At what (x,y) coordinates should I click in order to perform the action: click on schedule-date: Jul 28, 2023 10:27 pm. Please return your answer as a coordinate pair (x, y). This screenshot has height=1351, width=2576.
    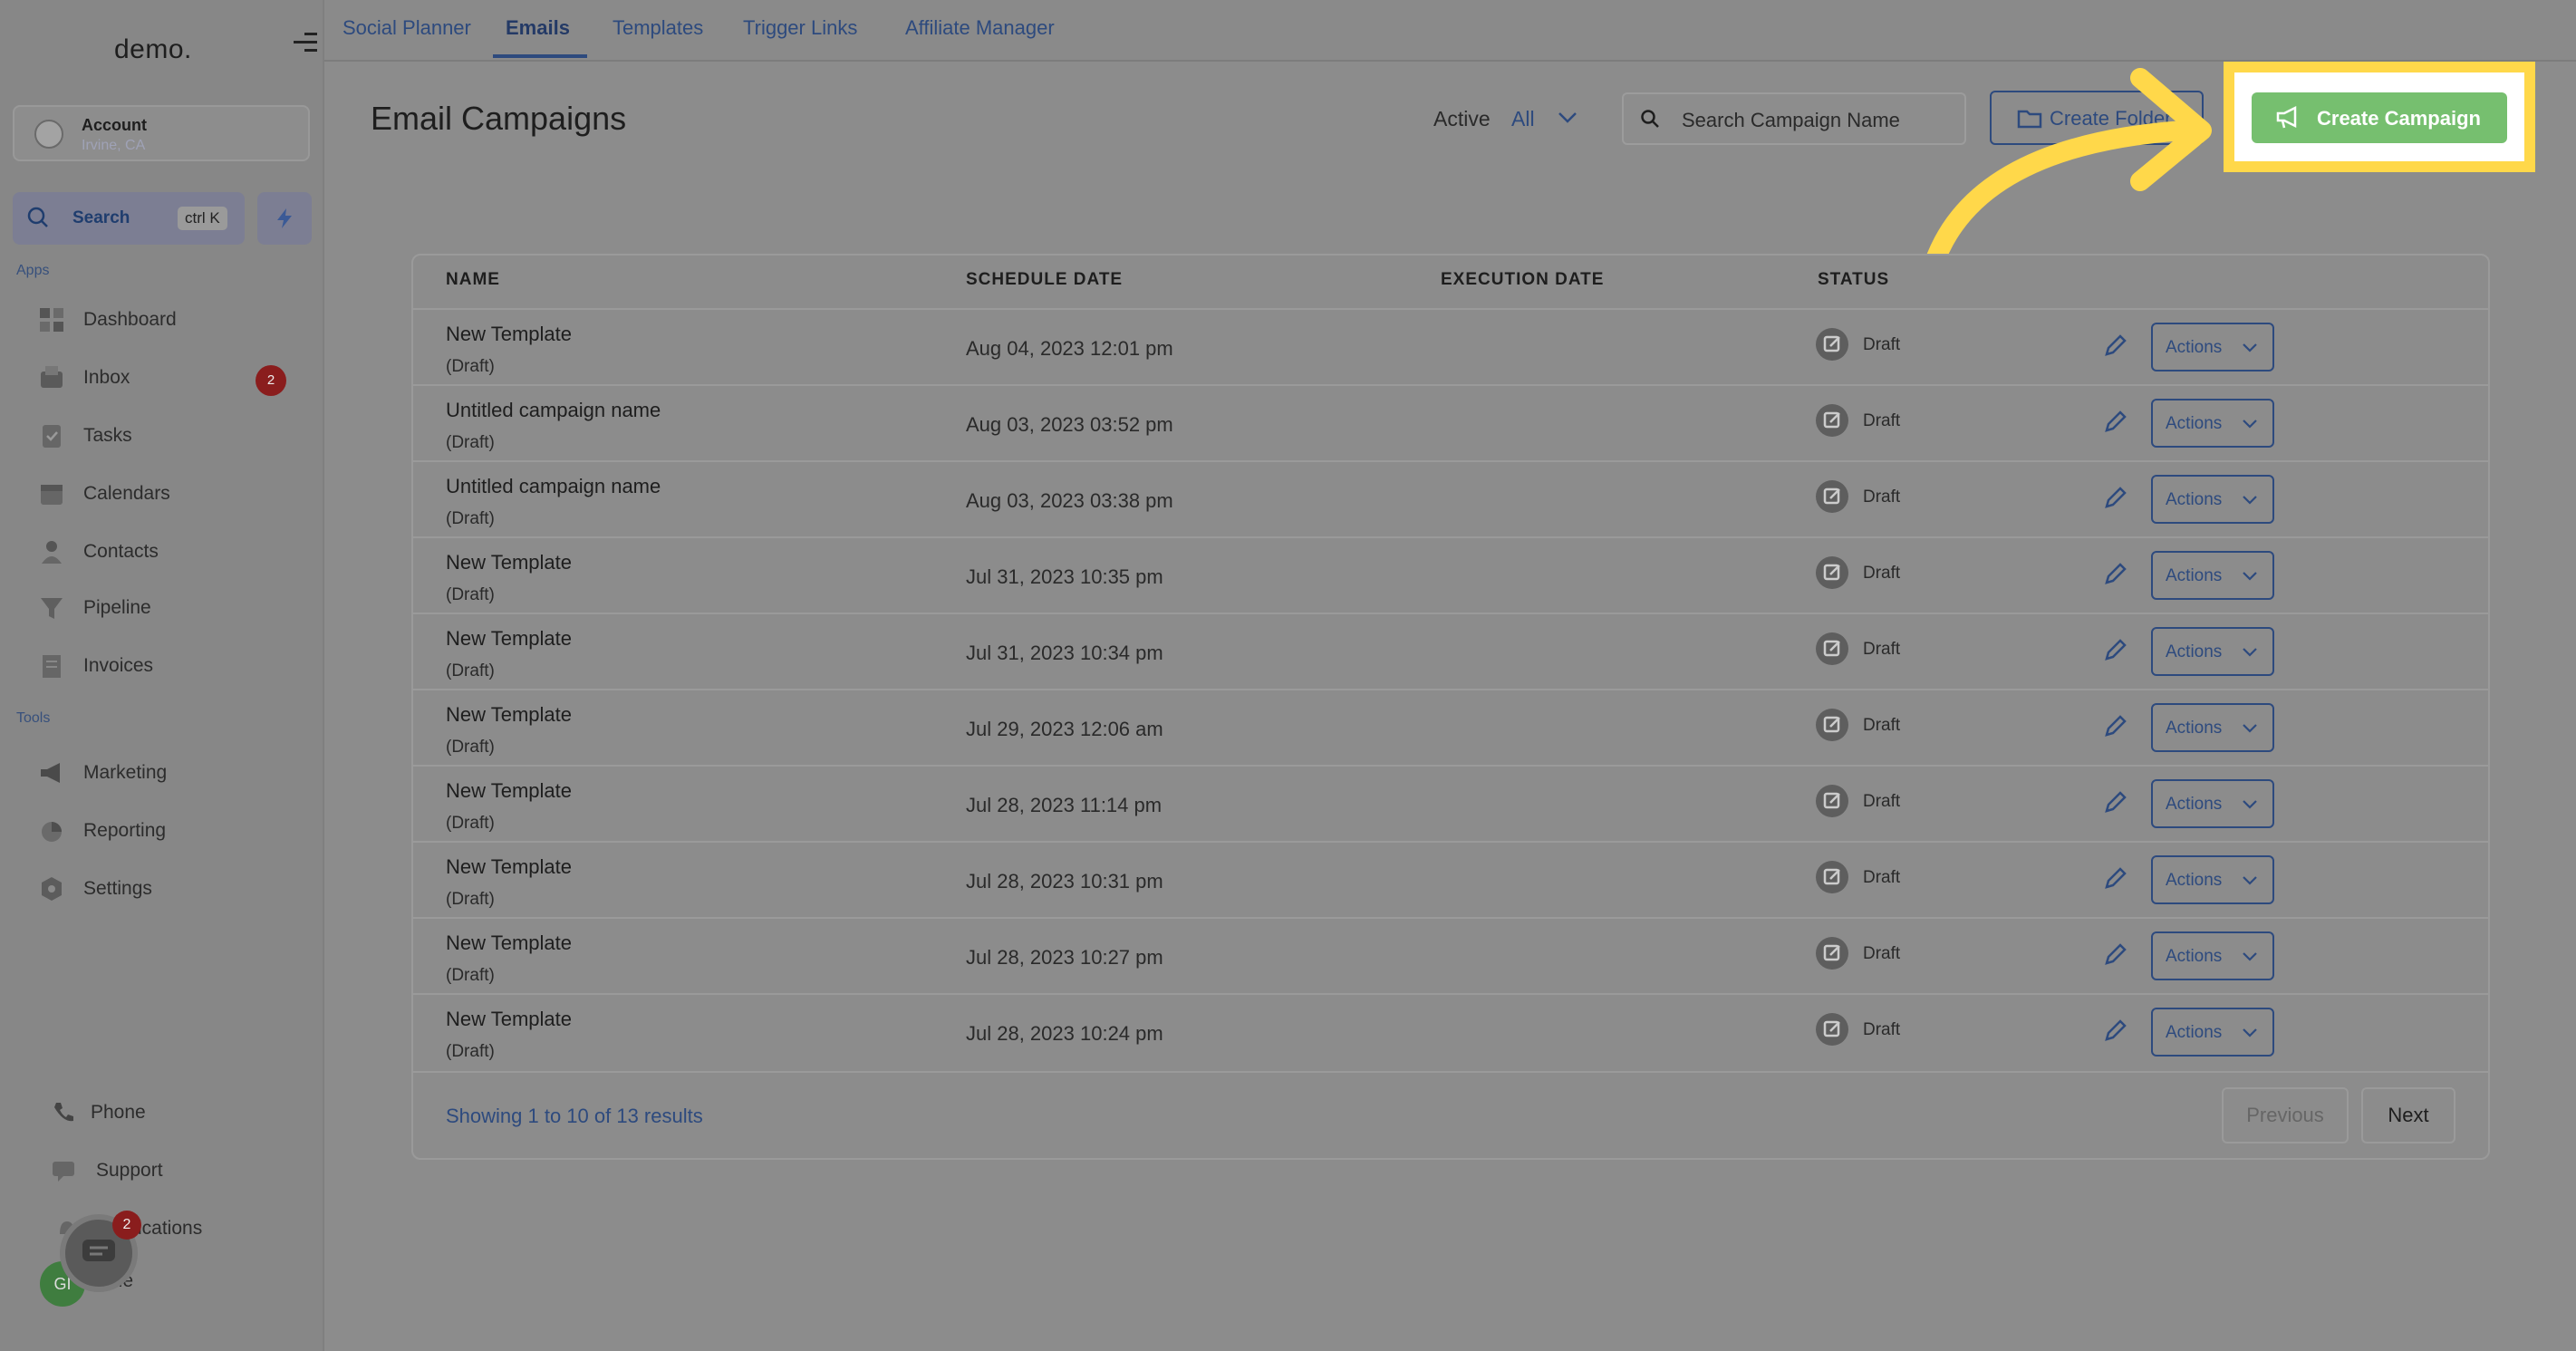
    Looking at the image, I should click on (1064, 957).